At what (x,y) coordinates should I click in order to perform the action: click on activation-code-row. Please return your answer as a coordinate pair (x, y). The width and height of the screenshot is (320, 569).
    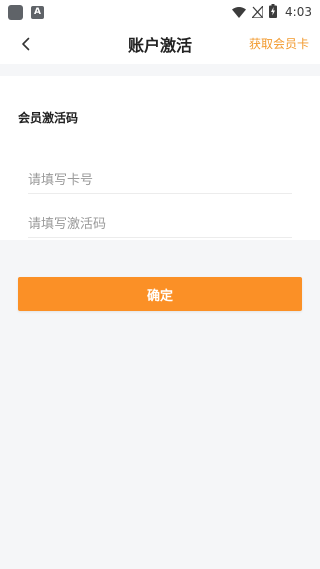
    Looking at the image, I should click on (160, 225).